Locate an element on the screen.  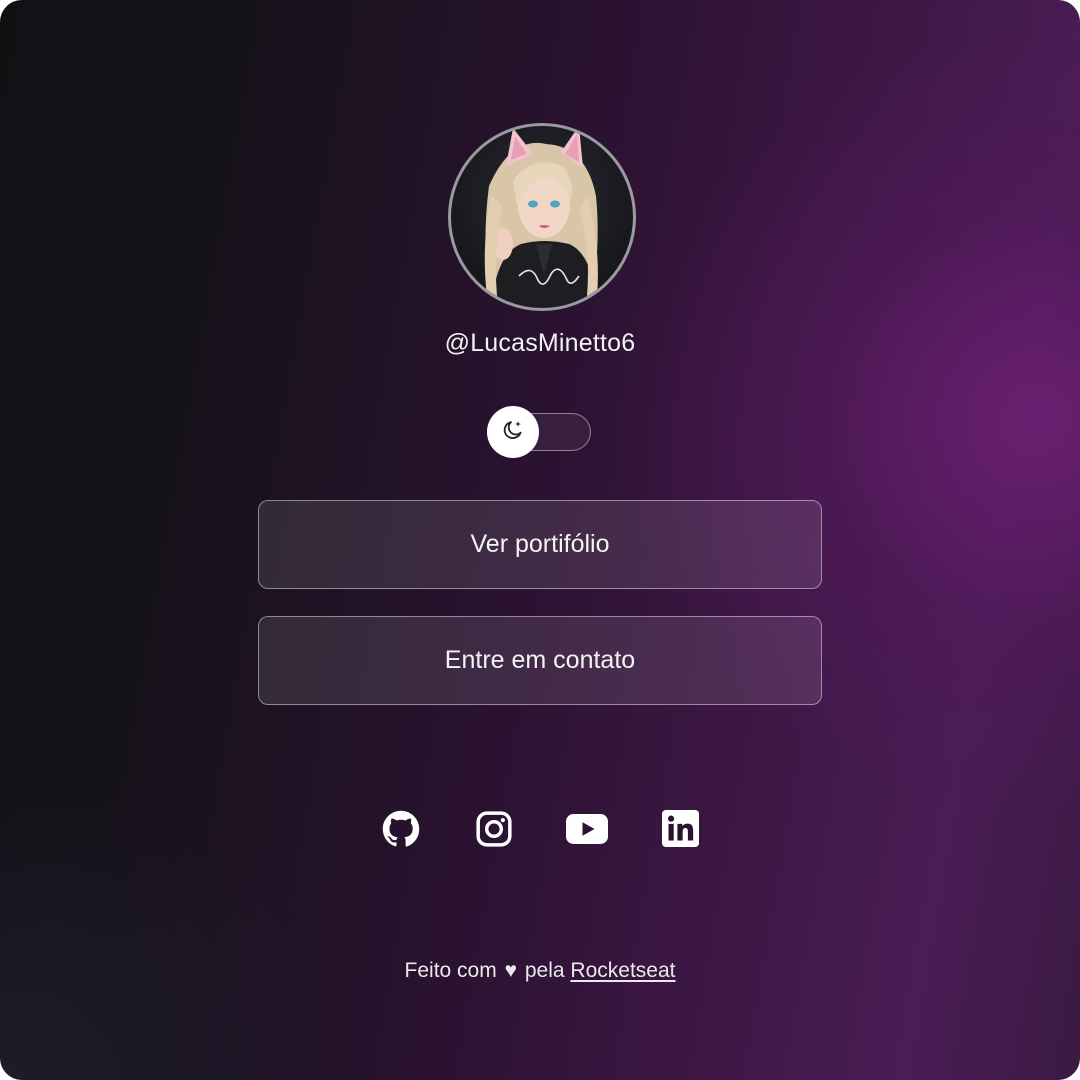
youtube-link is located at coordinates (587, 831).